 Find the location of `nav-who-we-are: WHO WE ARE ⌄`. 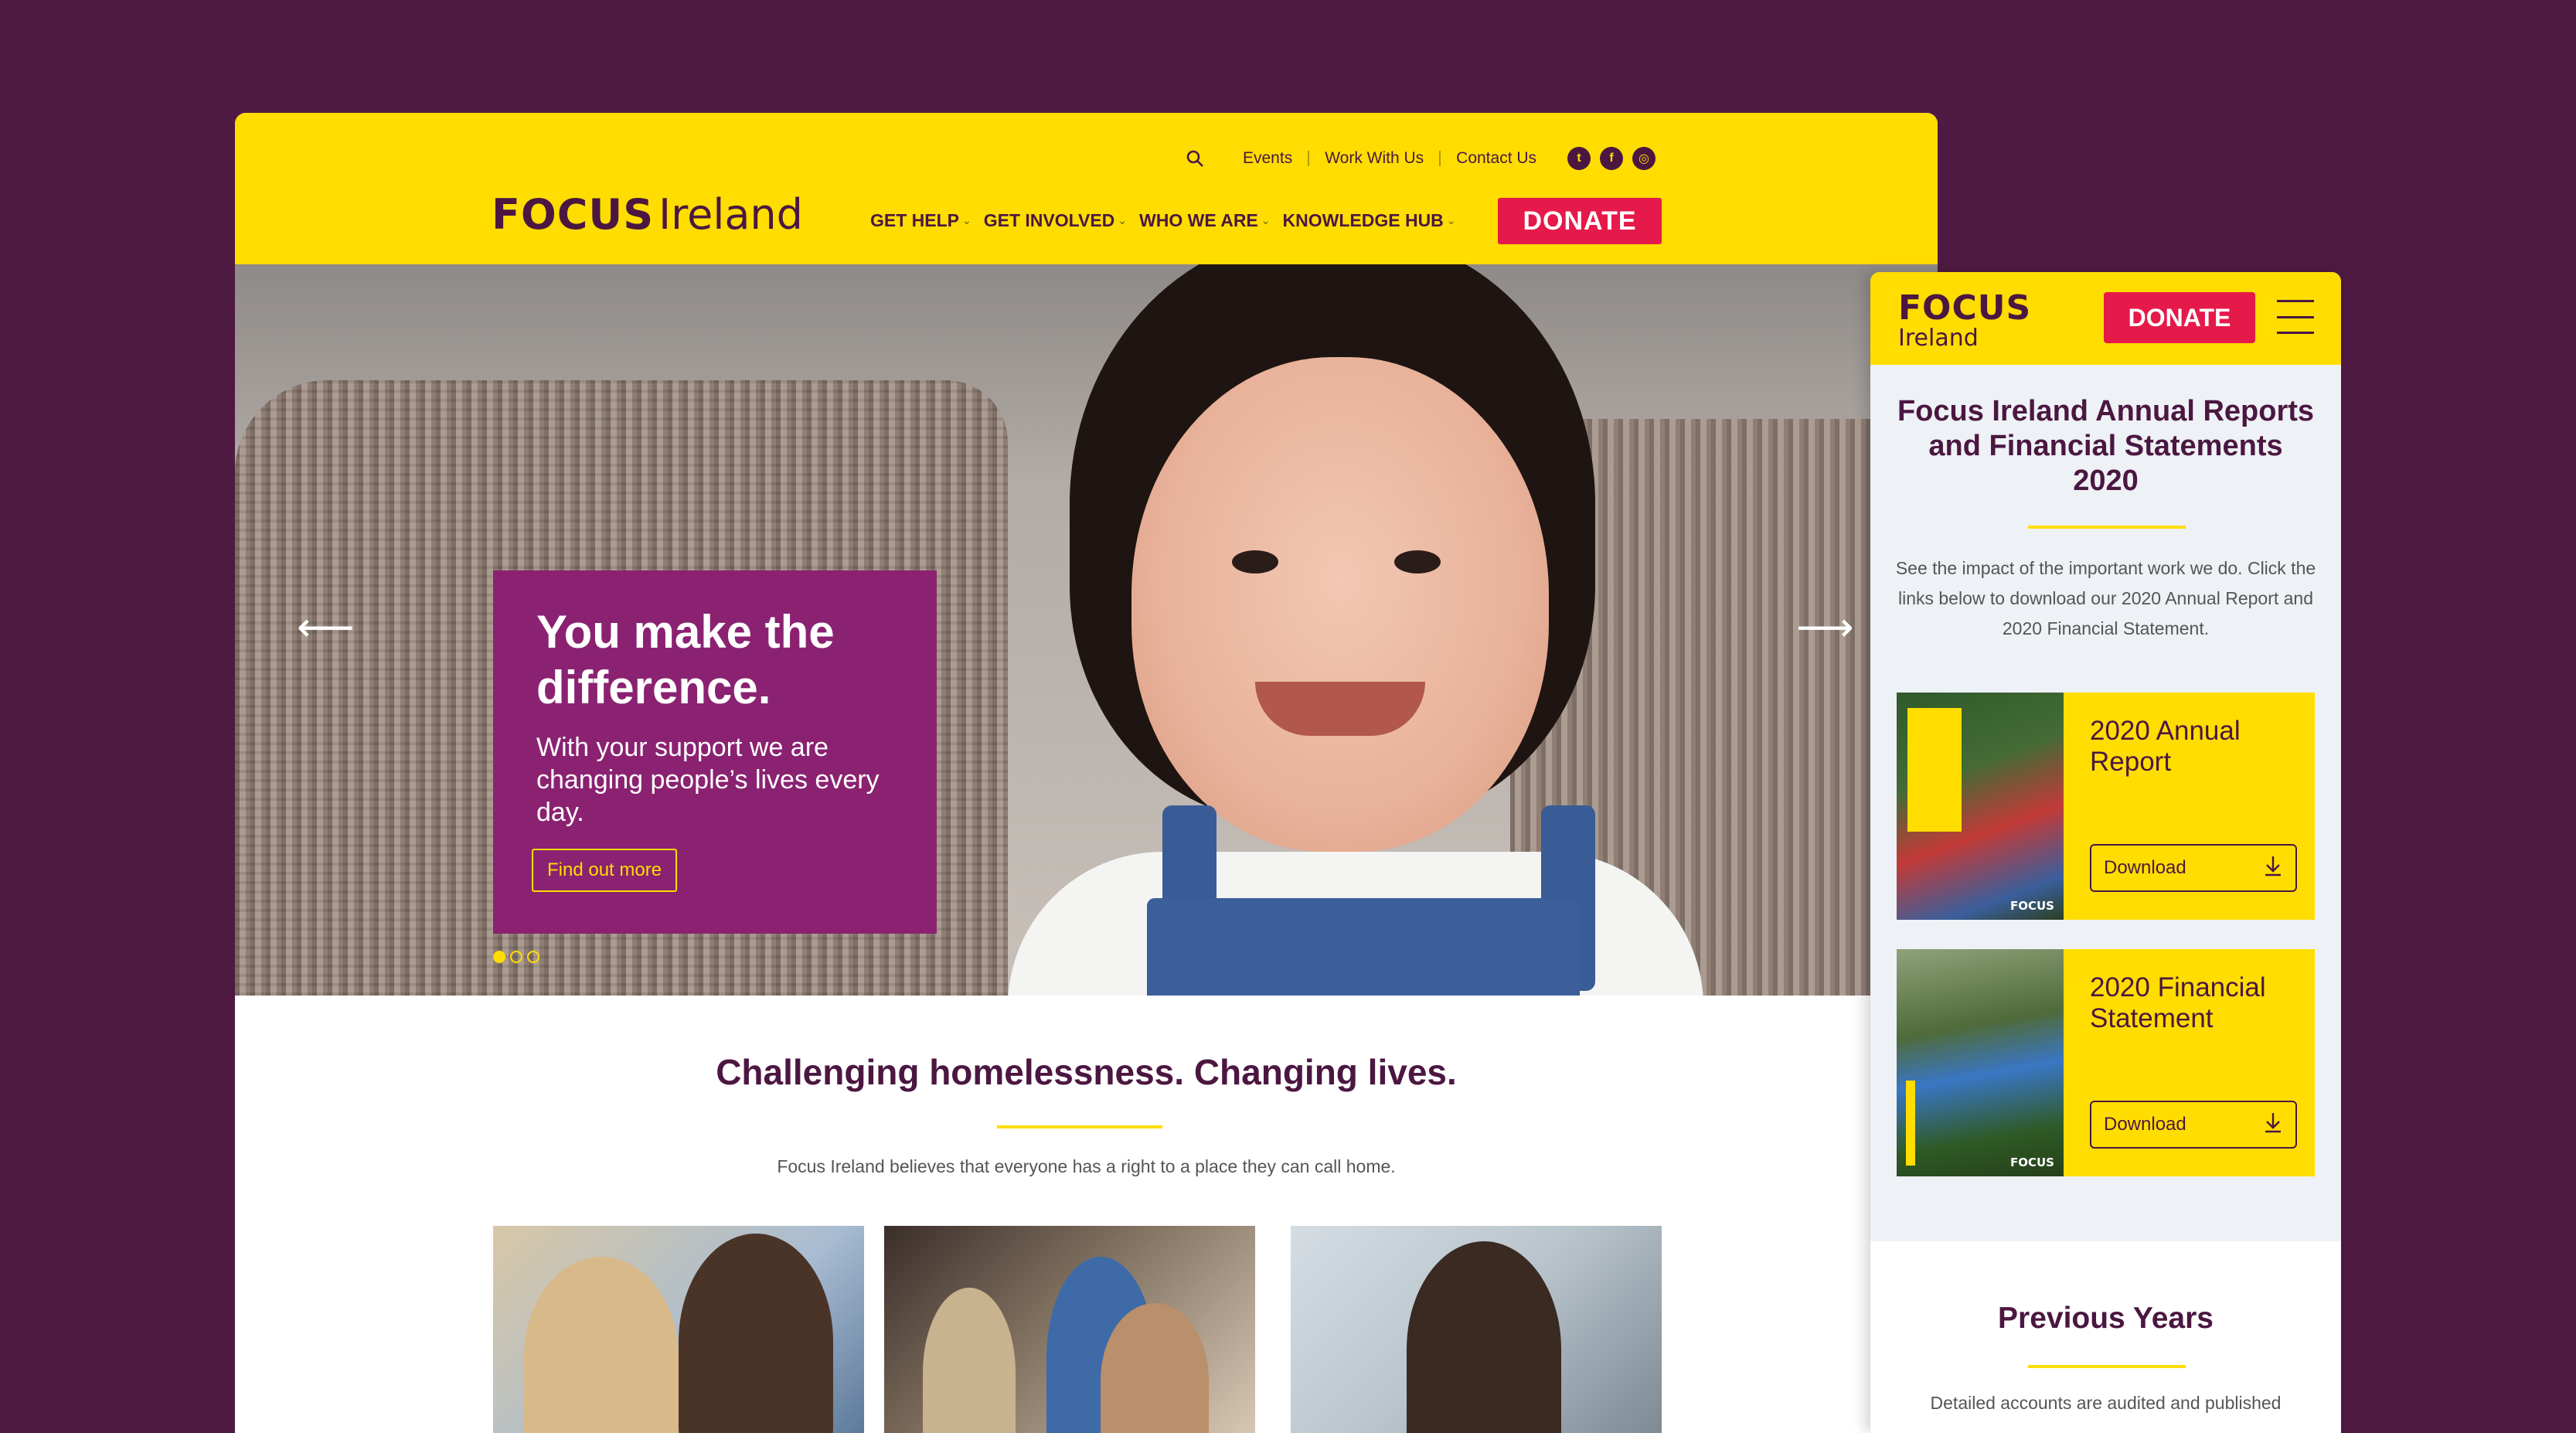

nav-who-we-are: WHO WE ARE ⌄ is located at coordinates (1204, 220).